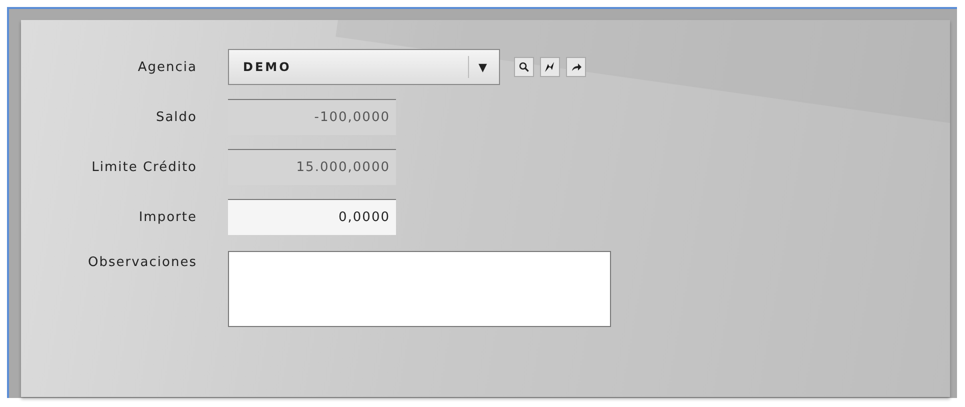  I want to click on field-label: Agencia, so click(166, 67).